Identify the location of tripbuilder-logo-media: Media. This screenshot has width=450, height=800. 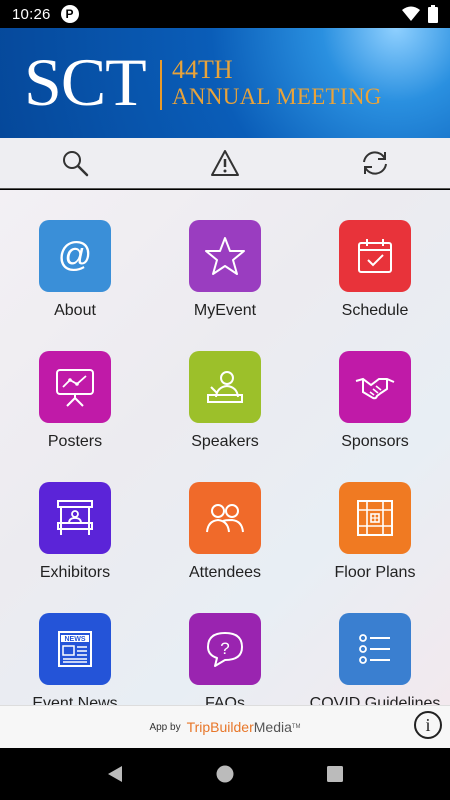
(272, 727).